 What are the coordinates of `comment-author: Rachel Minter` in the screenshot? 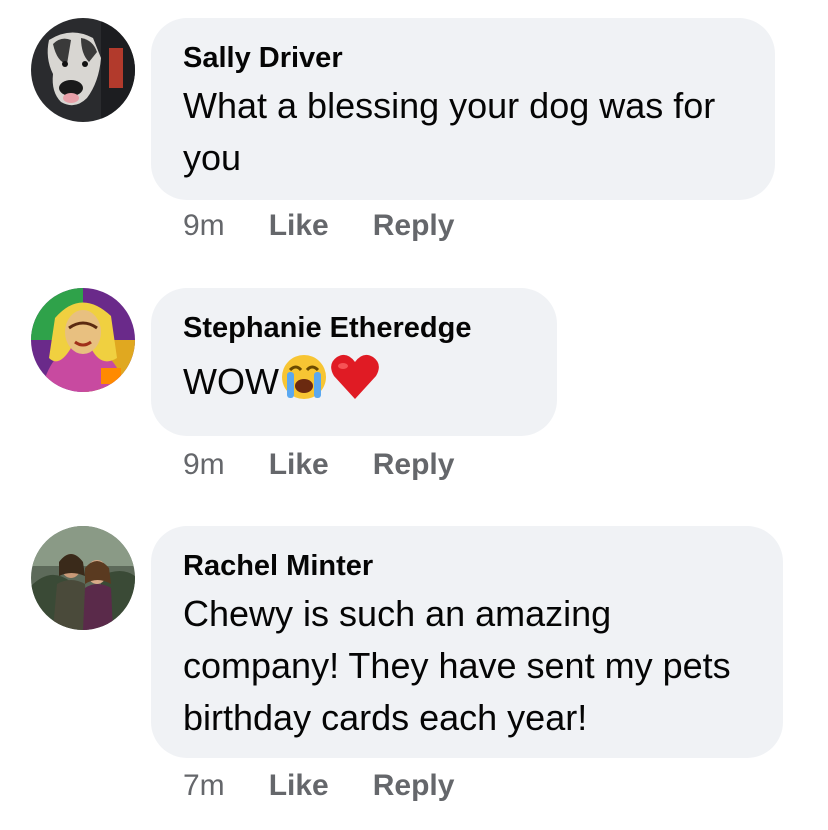 It's located at (468, 566).